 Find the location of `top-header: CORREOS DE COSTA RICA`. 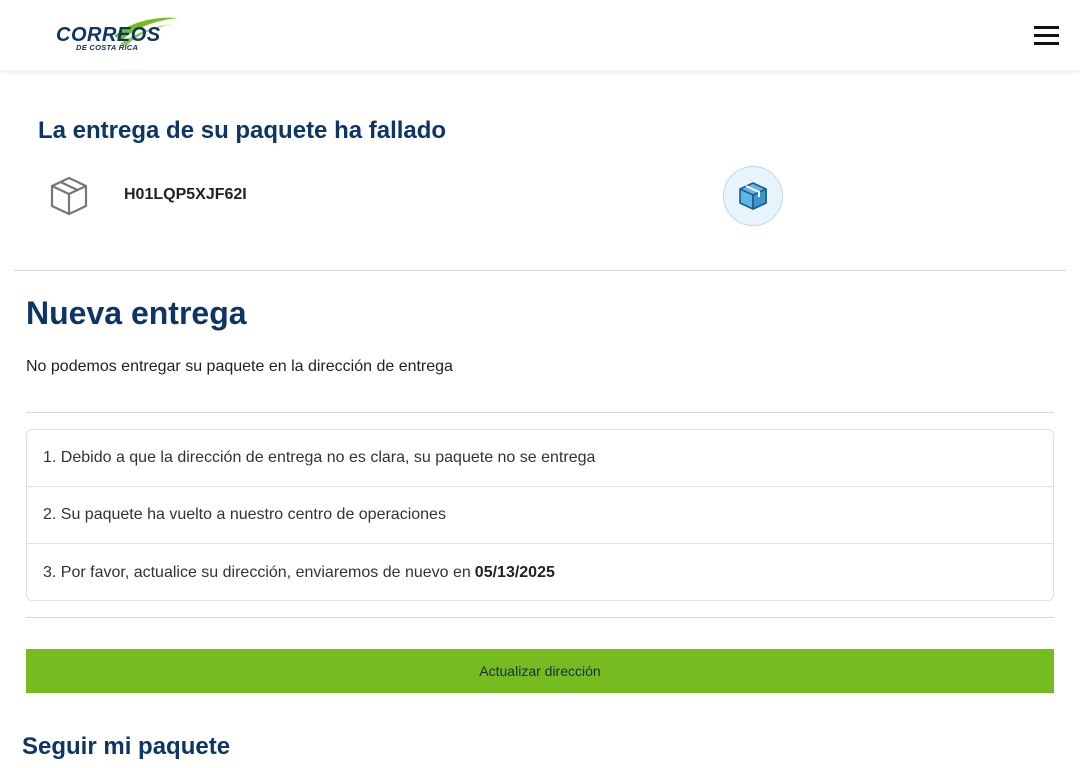

top-header: CORREOS DE COSTA RICA is located at coordinates (540, 35).